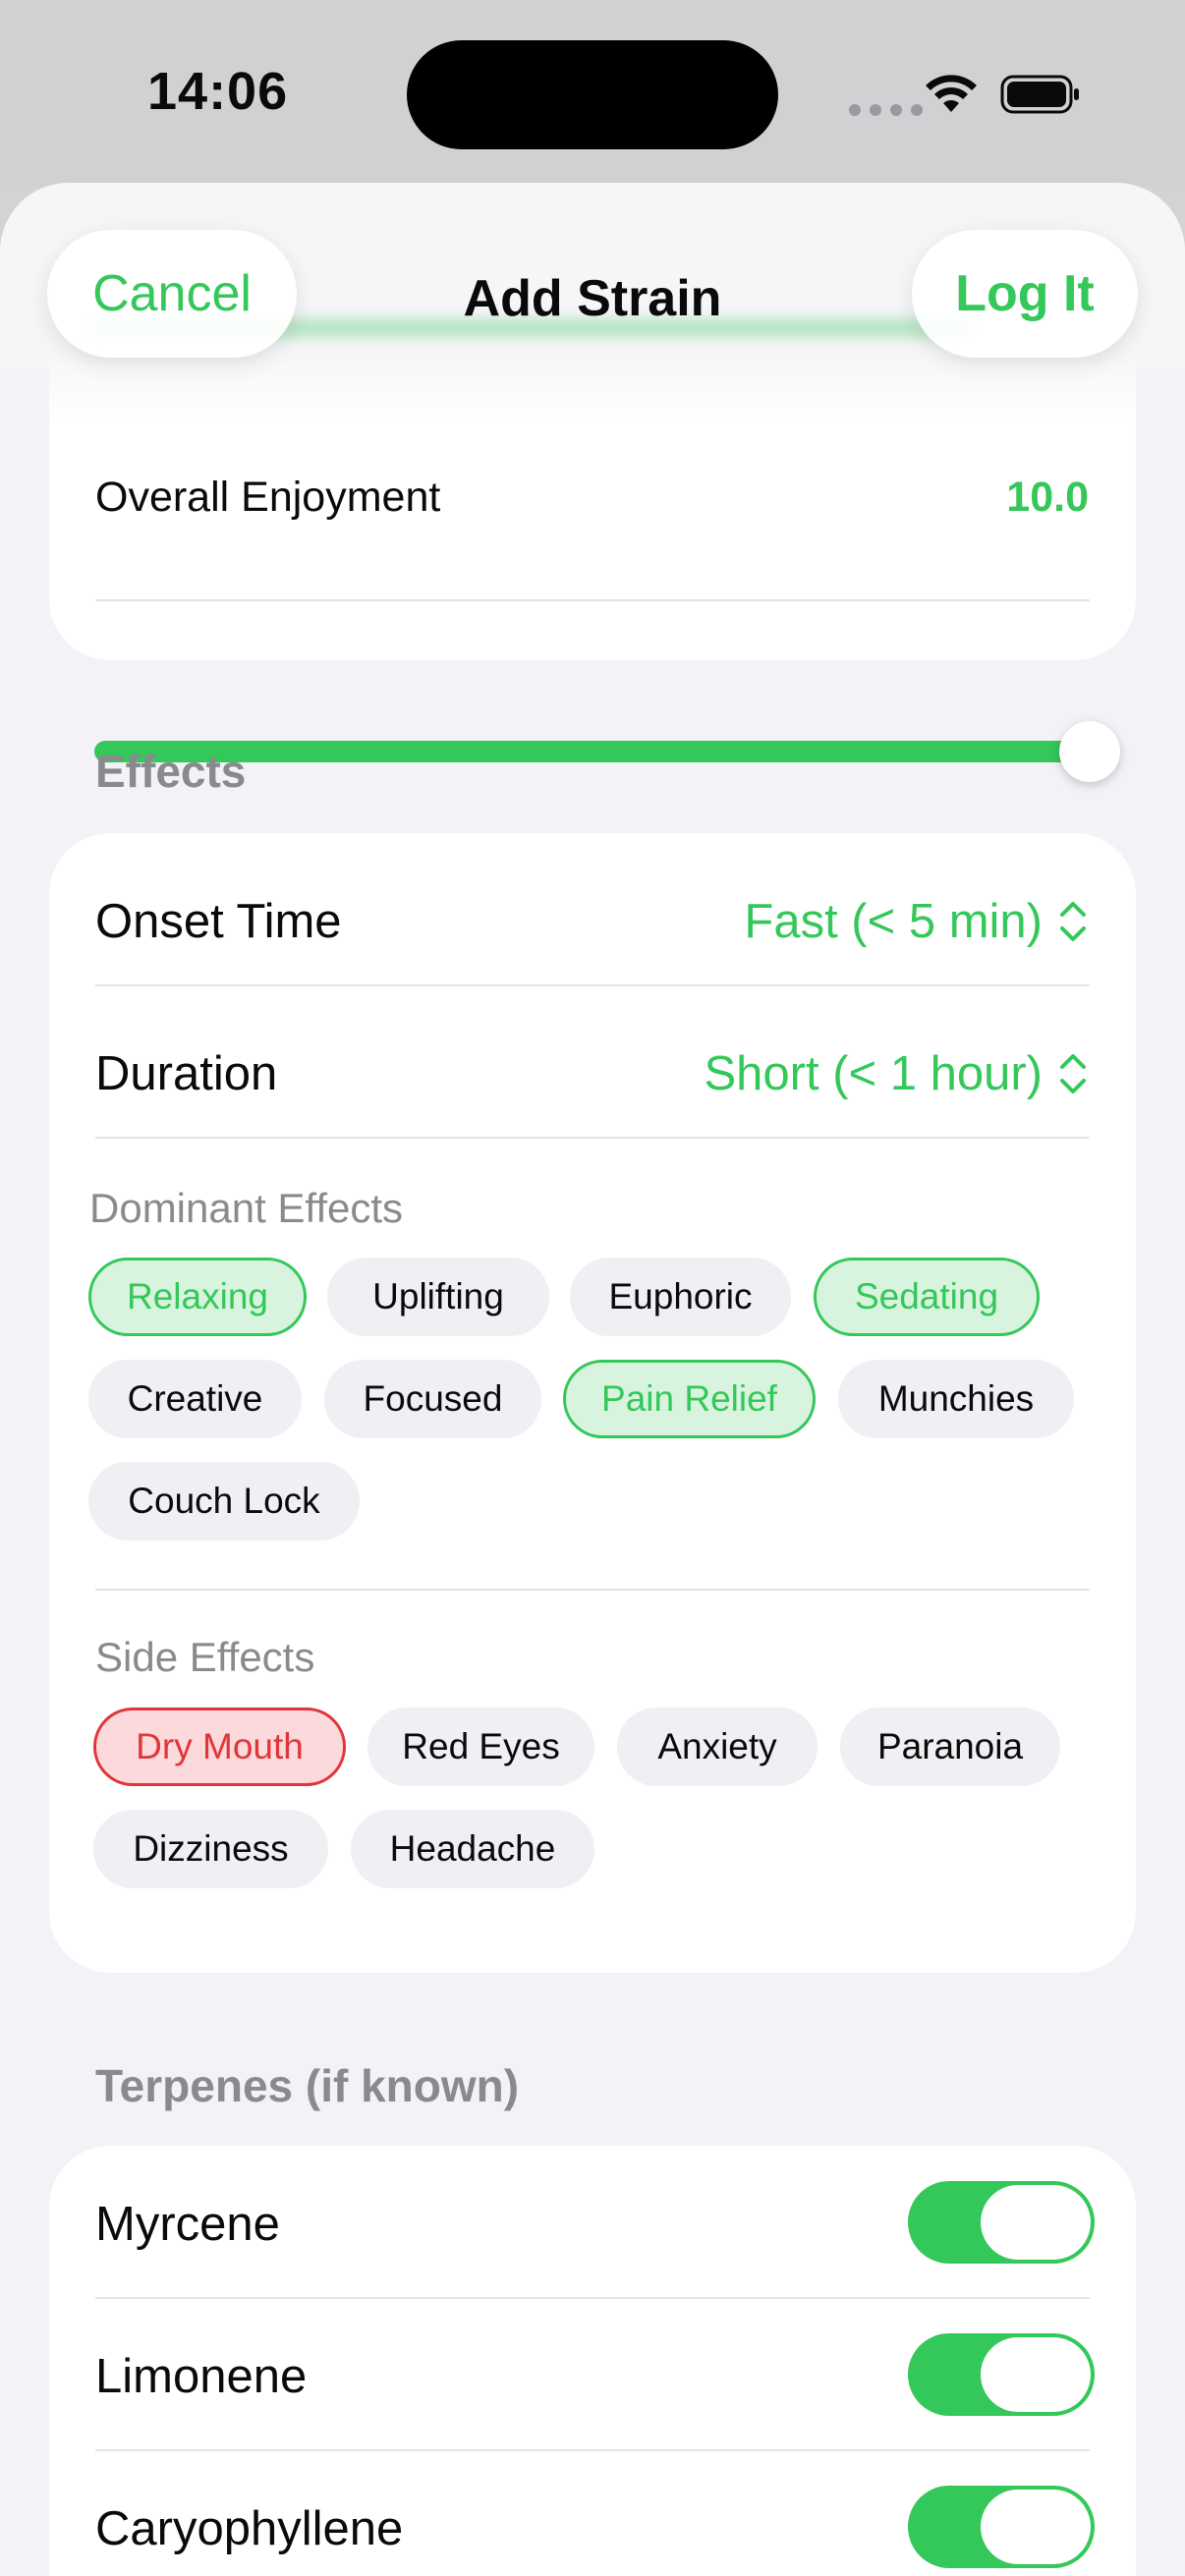  Describe the element at coordinates (198, 1297) in the screenshot. I see `chip-relaxing: Relaxing` at that location.